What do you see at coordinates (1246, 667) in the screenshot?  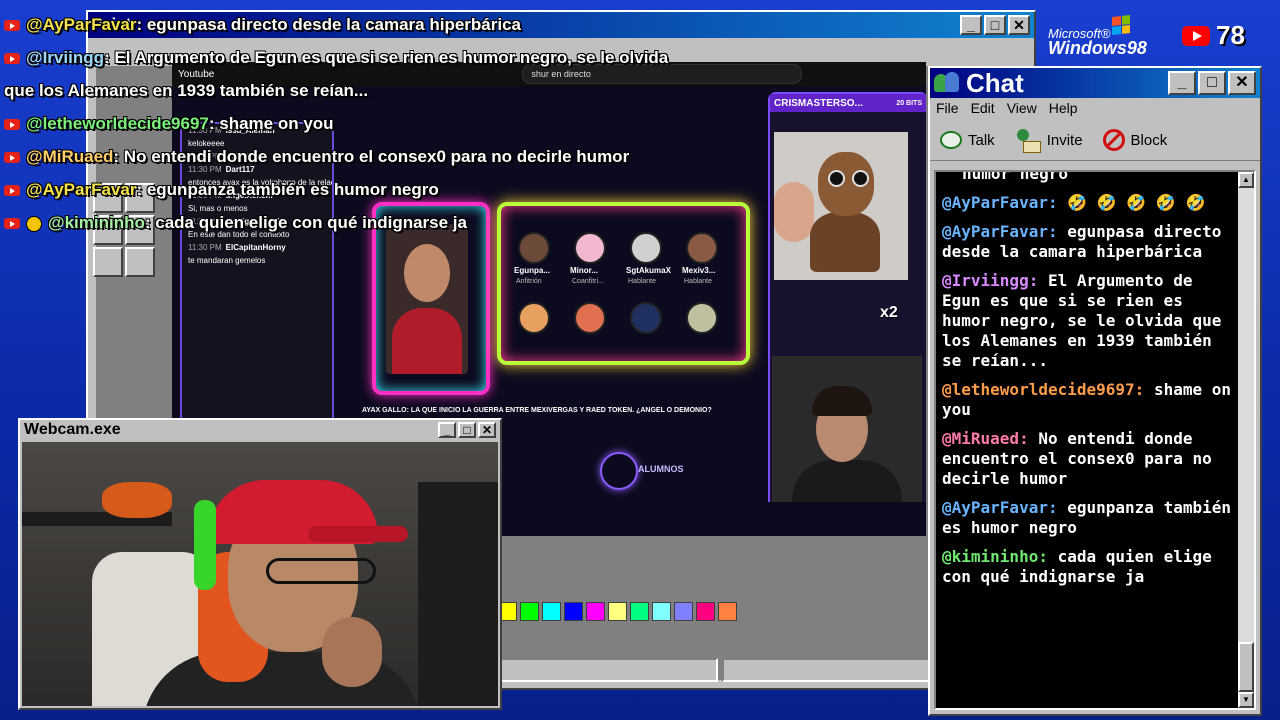 I see `scroll-thumb` at bounding box center [1246, 667].